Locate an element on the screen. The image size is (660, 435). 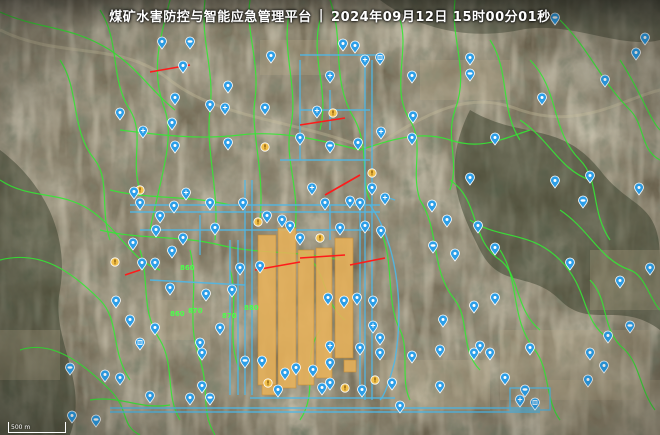
scale-bar-label: 500 m is located at coordinates (21, 427).